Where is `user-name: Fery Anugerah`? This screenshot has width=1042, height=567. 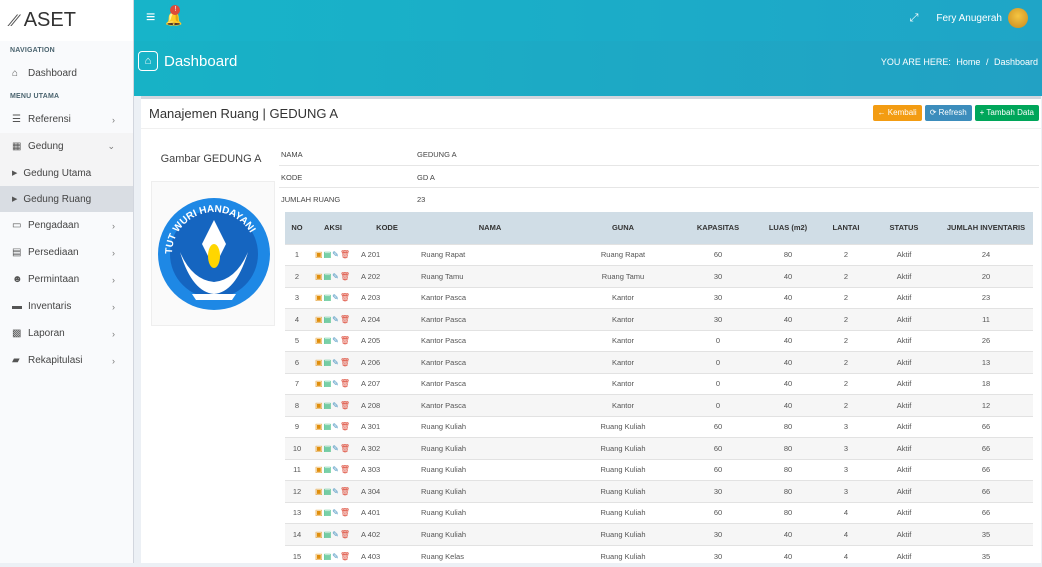
user-name: Fery Anugerah is located at coordinates (969, 18).